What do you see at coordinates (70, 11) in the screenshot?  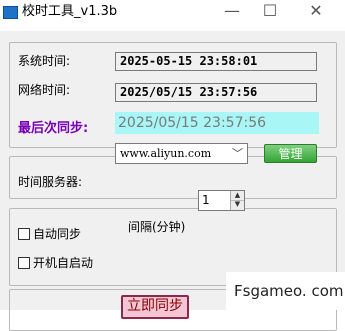 I see `window-title: 校时工具_v1.3b` at bounding box center [70, 11].